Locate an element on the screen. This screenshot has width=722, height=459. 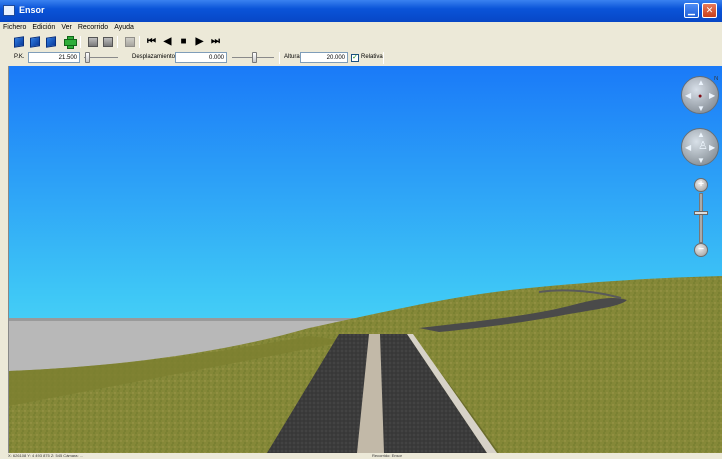
menu-item-edicion: Edición is located at coordinates (43, 26).